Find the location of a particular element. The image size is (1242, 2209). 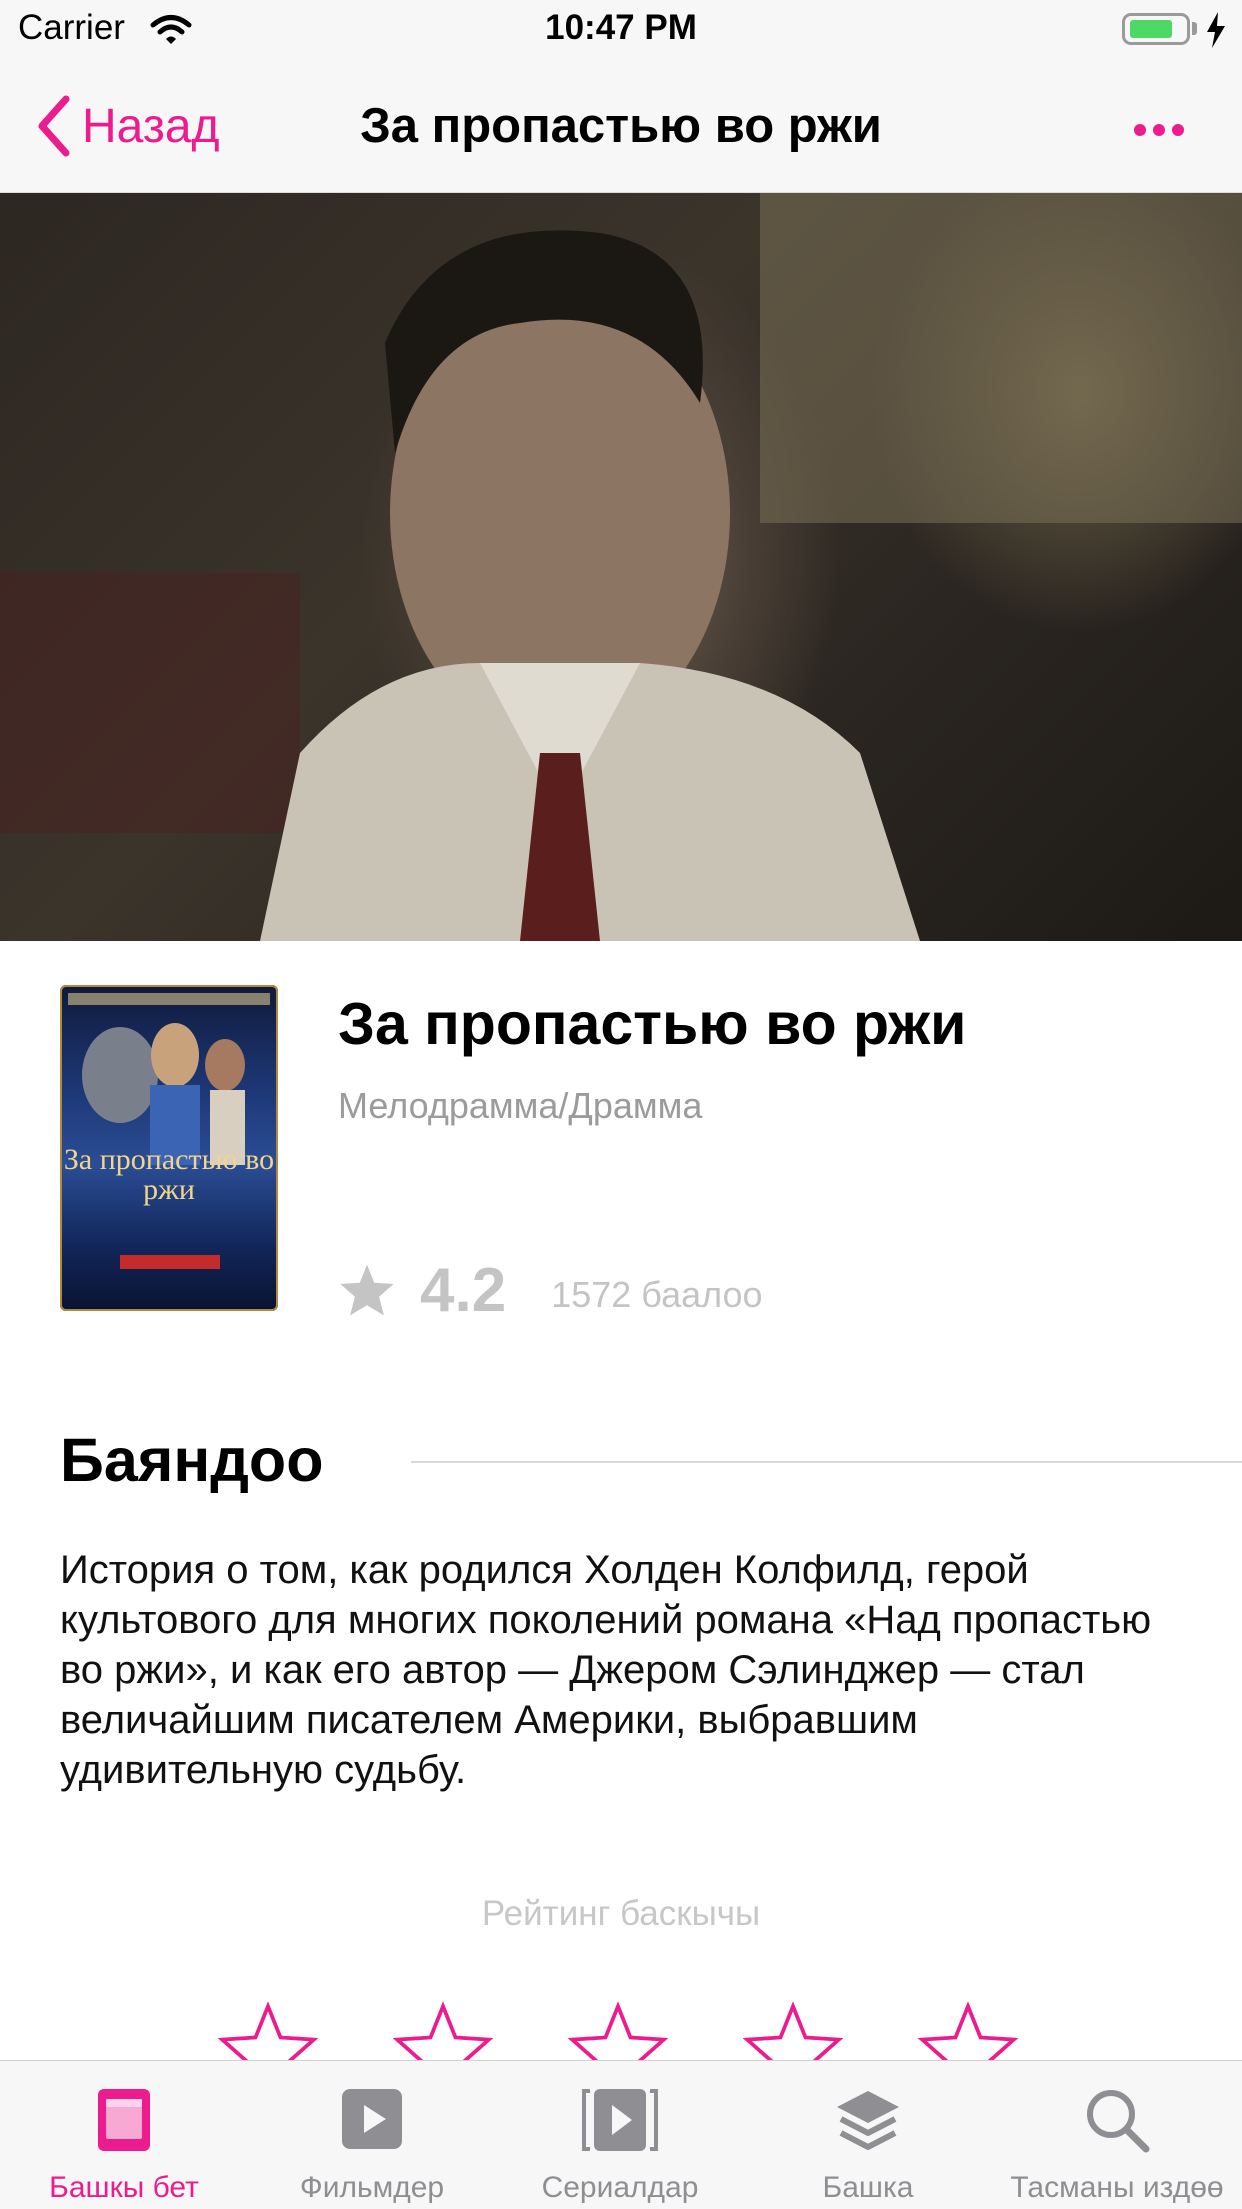

poster-title: За пропастью во ржи is located at coordinates (169, 1174).